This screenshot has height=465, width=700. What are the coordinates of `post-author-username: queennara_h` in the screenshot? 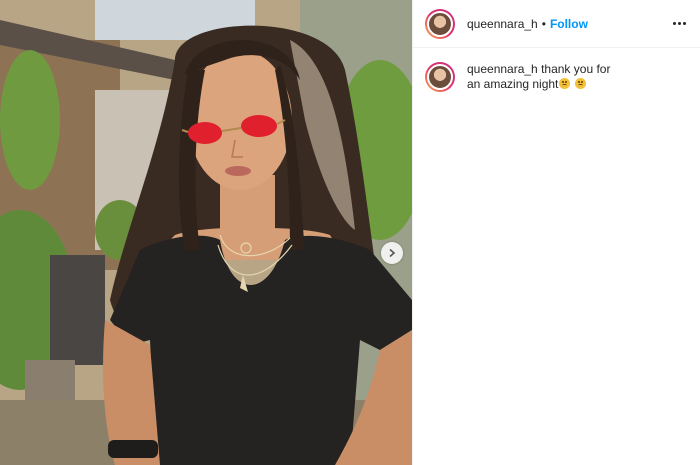 It's located at (502, 24).